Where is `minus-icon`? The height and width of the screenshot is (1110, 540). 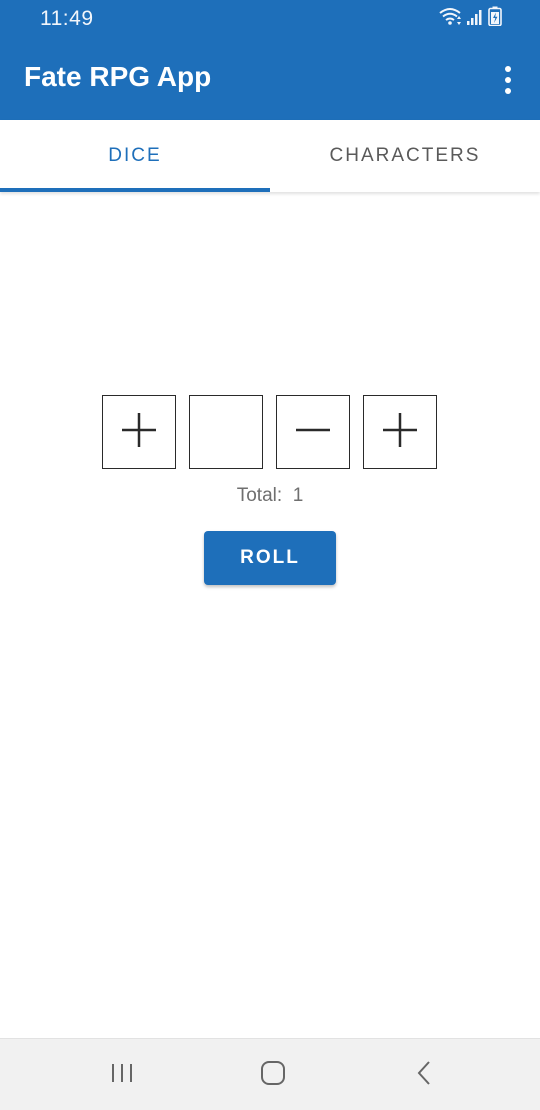 minus-icon is located at coordinates (313, 432).